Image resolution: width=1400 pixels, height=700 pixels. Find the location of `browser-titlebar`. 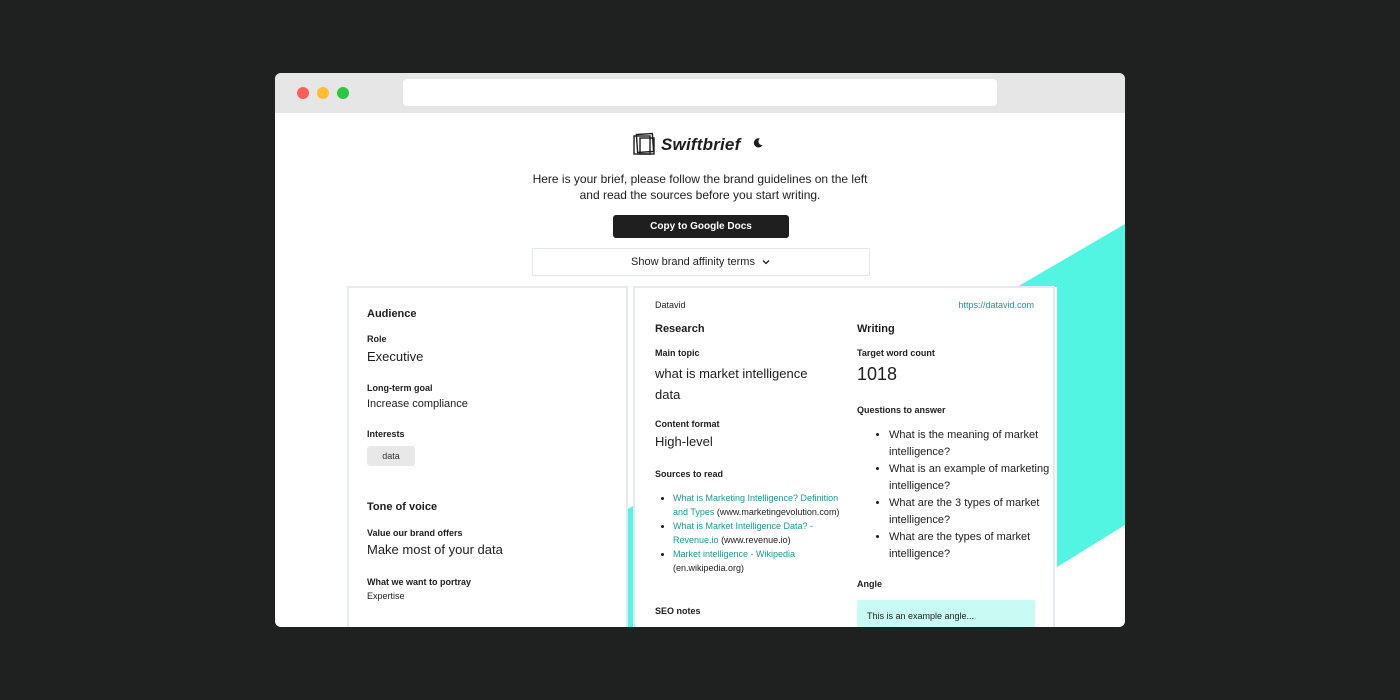

browser-titlebar is located at coordinates (700, 93).